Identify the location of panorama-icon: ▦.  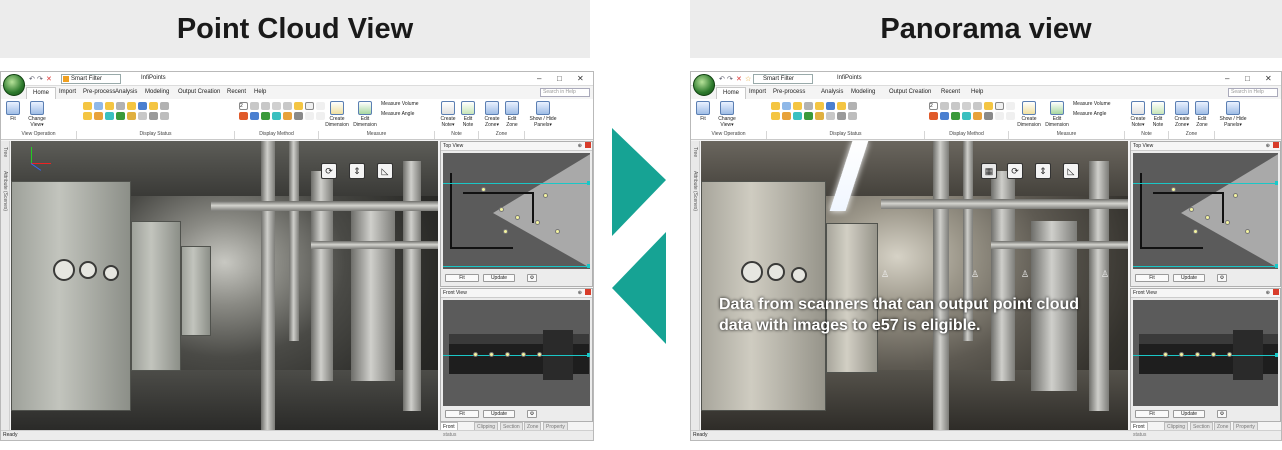
(989, 171).